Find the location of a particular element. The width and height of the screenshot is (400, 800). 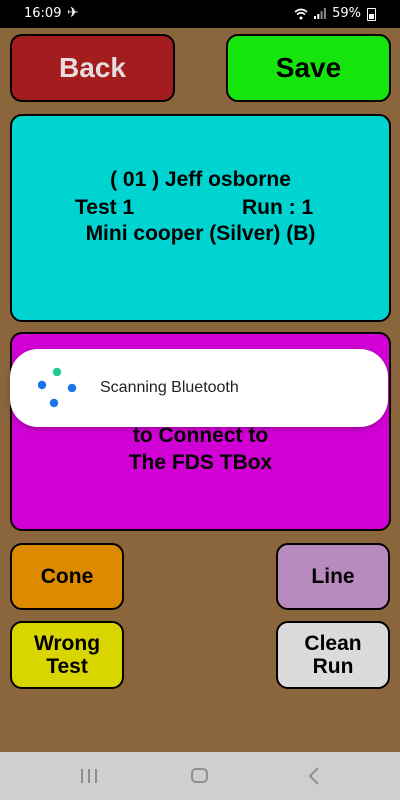

status-time: 16:09 is located at coordinates (43, 13).